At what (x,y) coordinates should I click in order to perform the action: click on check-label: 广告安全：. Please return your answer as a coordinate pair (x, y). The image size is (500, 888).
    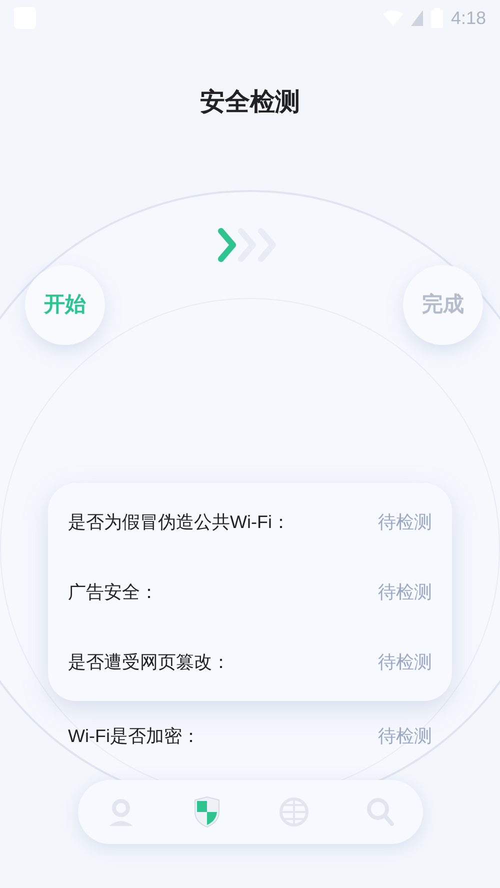
    Looking at the image, I should click on (113, 592).